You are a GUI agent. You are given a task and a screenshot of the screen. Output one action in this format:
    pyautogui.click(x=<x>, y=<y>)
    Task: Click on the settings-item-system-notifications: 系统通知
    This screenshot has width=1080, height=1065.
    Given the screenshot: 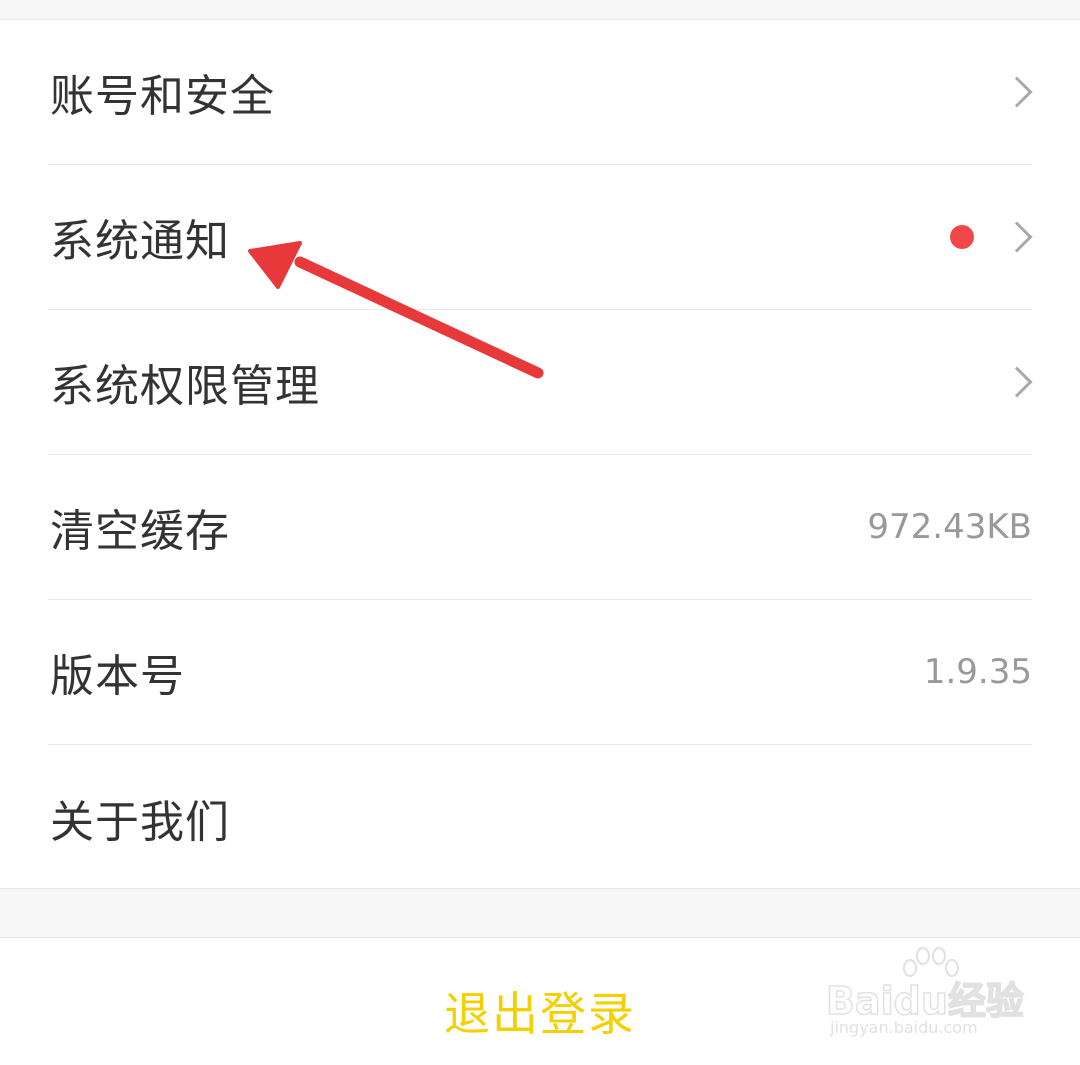 What is the action you would take?
    pyautogui.click(x=540, y=237)
    